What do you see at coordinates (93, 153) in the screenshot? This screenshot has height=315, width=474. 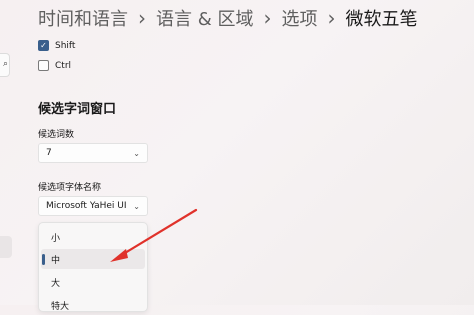 I see `candidate-count-select: 7 ⌄` at bounding box center [93, 153].